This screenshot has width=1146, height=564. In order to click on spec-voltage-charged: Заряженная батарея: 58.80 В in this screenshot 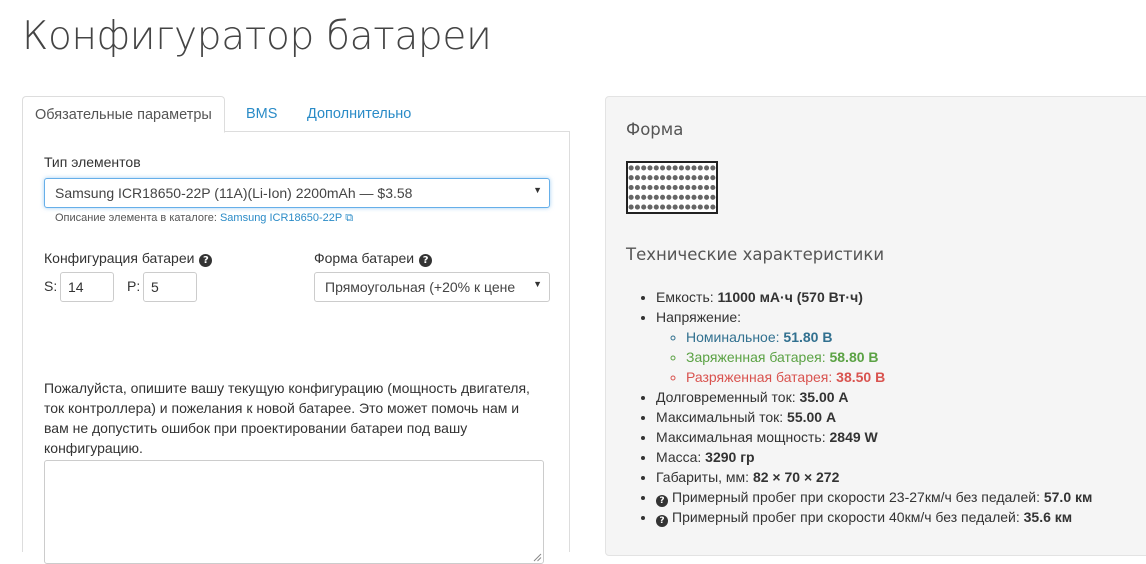, I will do `click(889, 357)`.